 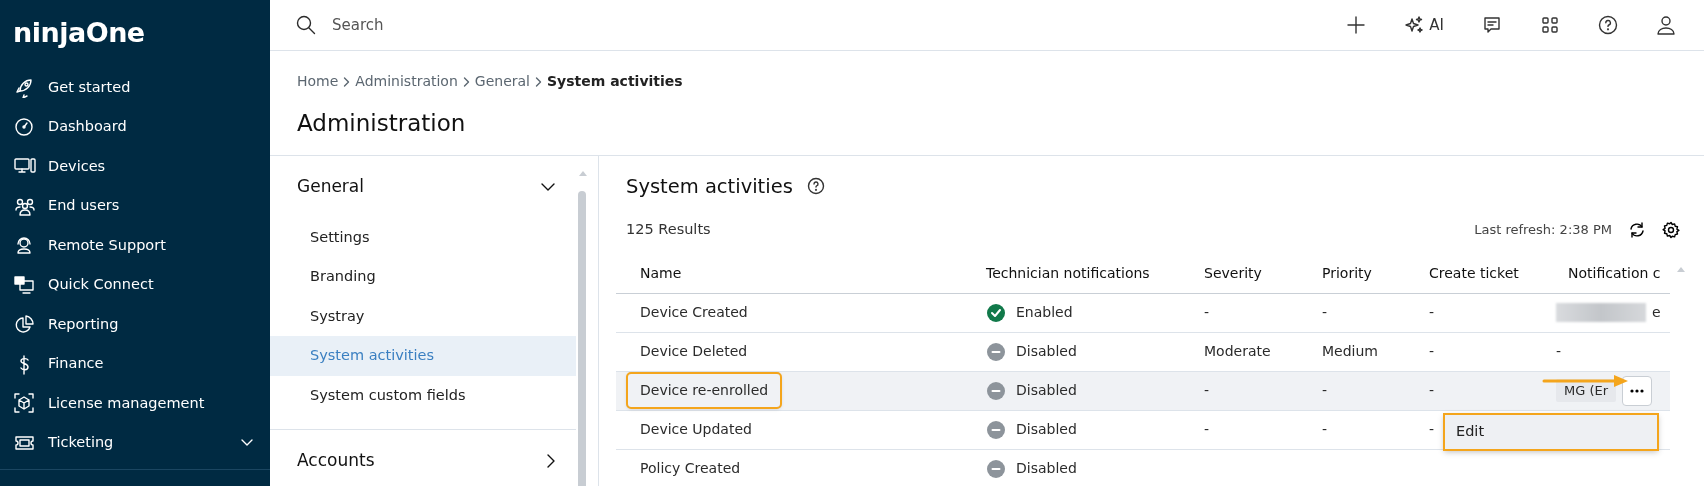 I want to click on table-cell-text: Medium, so click(x=1349, y=352).